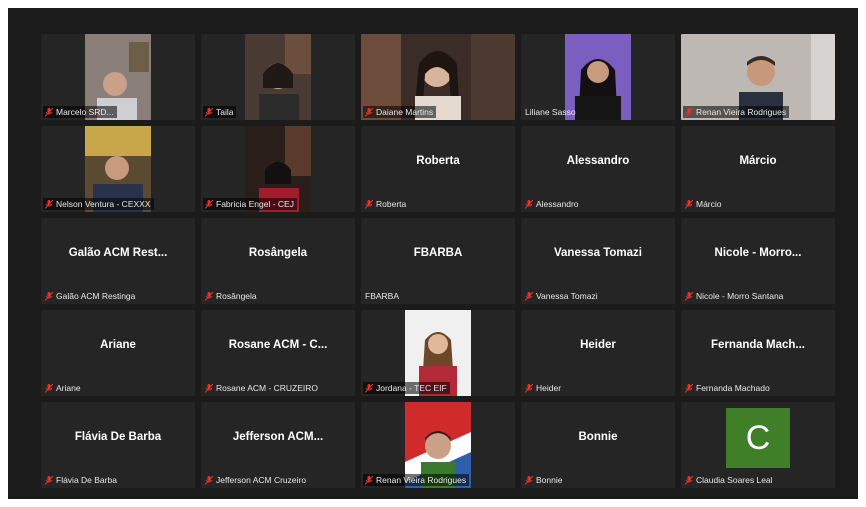 The height and width of the screenshot is (507, 866). I want to click on participant-tile: Fabricia Engel - CEJ, so click(278, 169).